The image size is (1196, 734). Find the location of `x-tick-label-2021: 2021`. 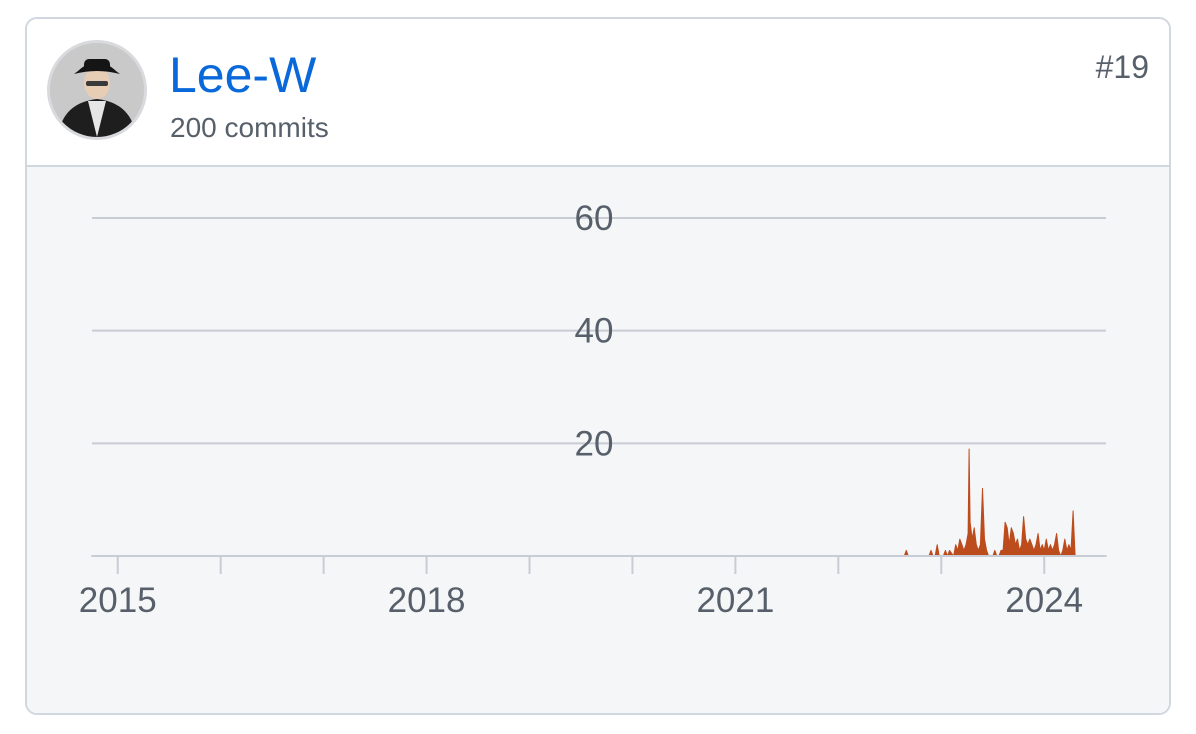

x-tick-label-2021: 2021 is located at coordinates (735, 600).